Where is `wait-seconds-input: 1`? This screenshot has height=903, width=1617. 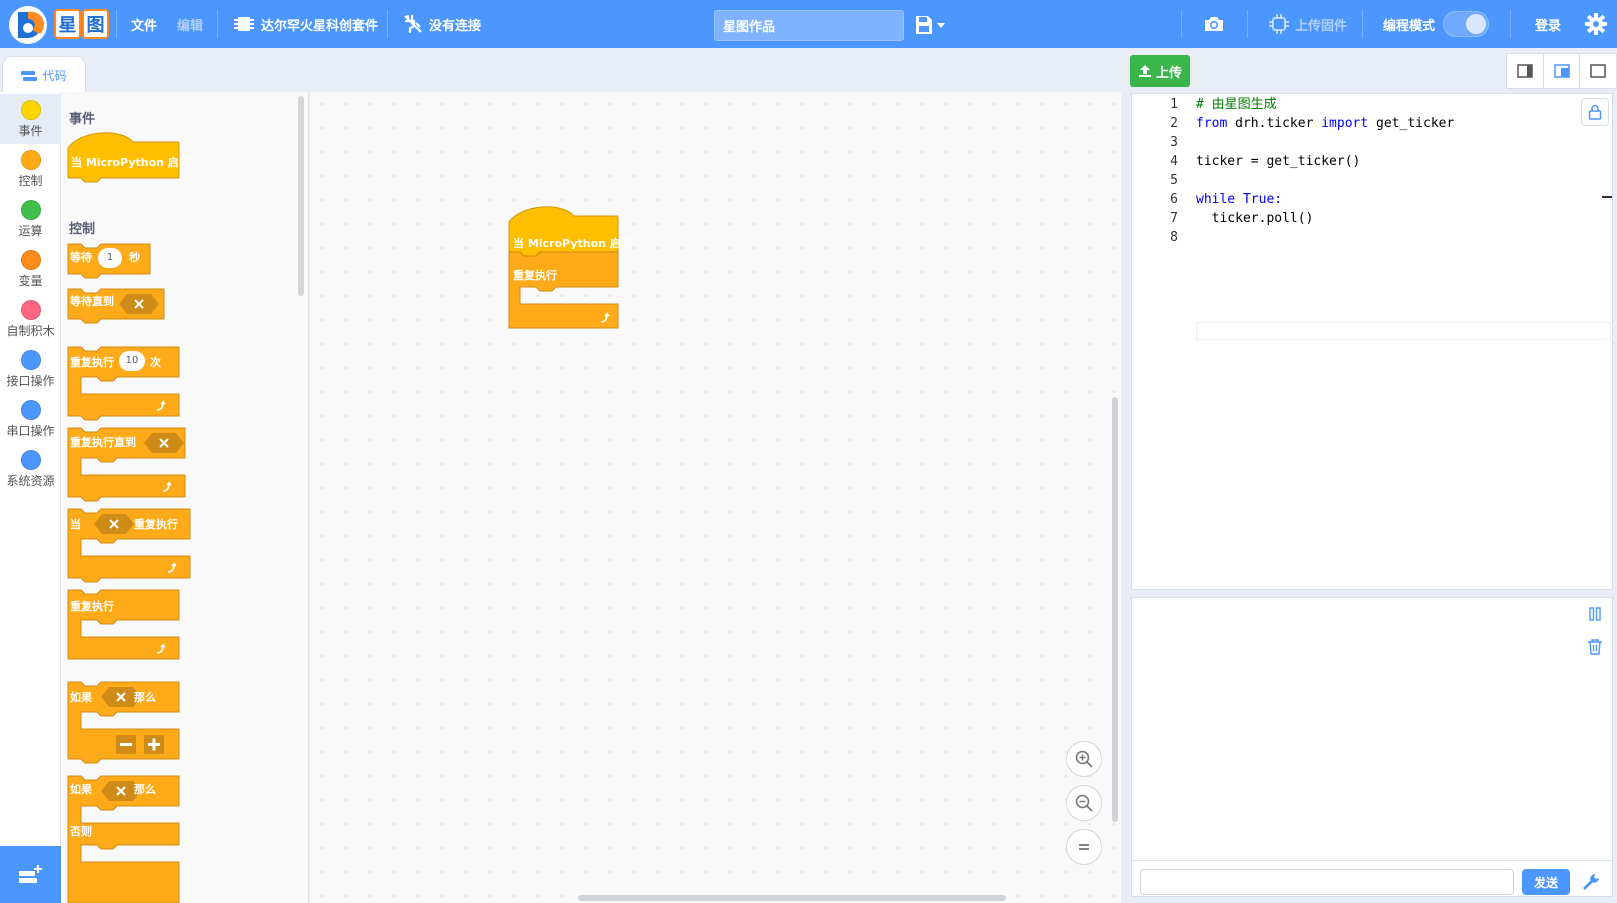 wait-seconds-input: 1 is located at coordinates (110, 258).